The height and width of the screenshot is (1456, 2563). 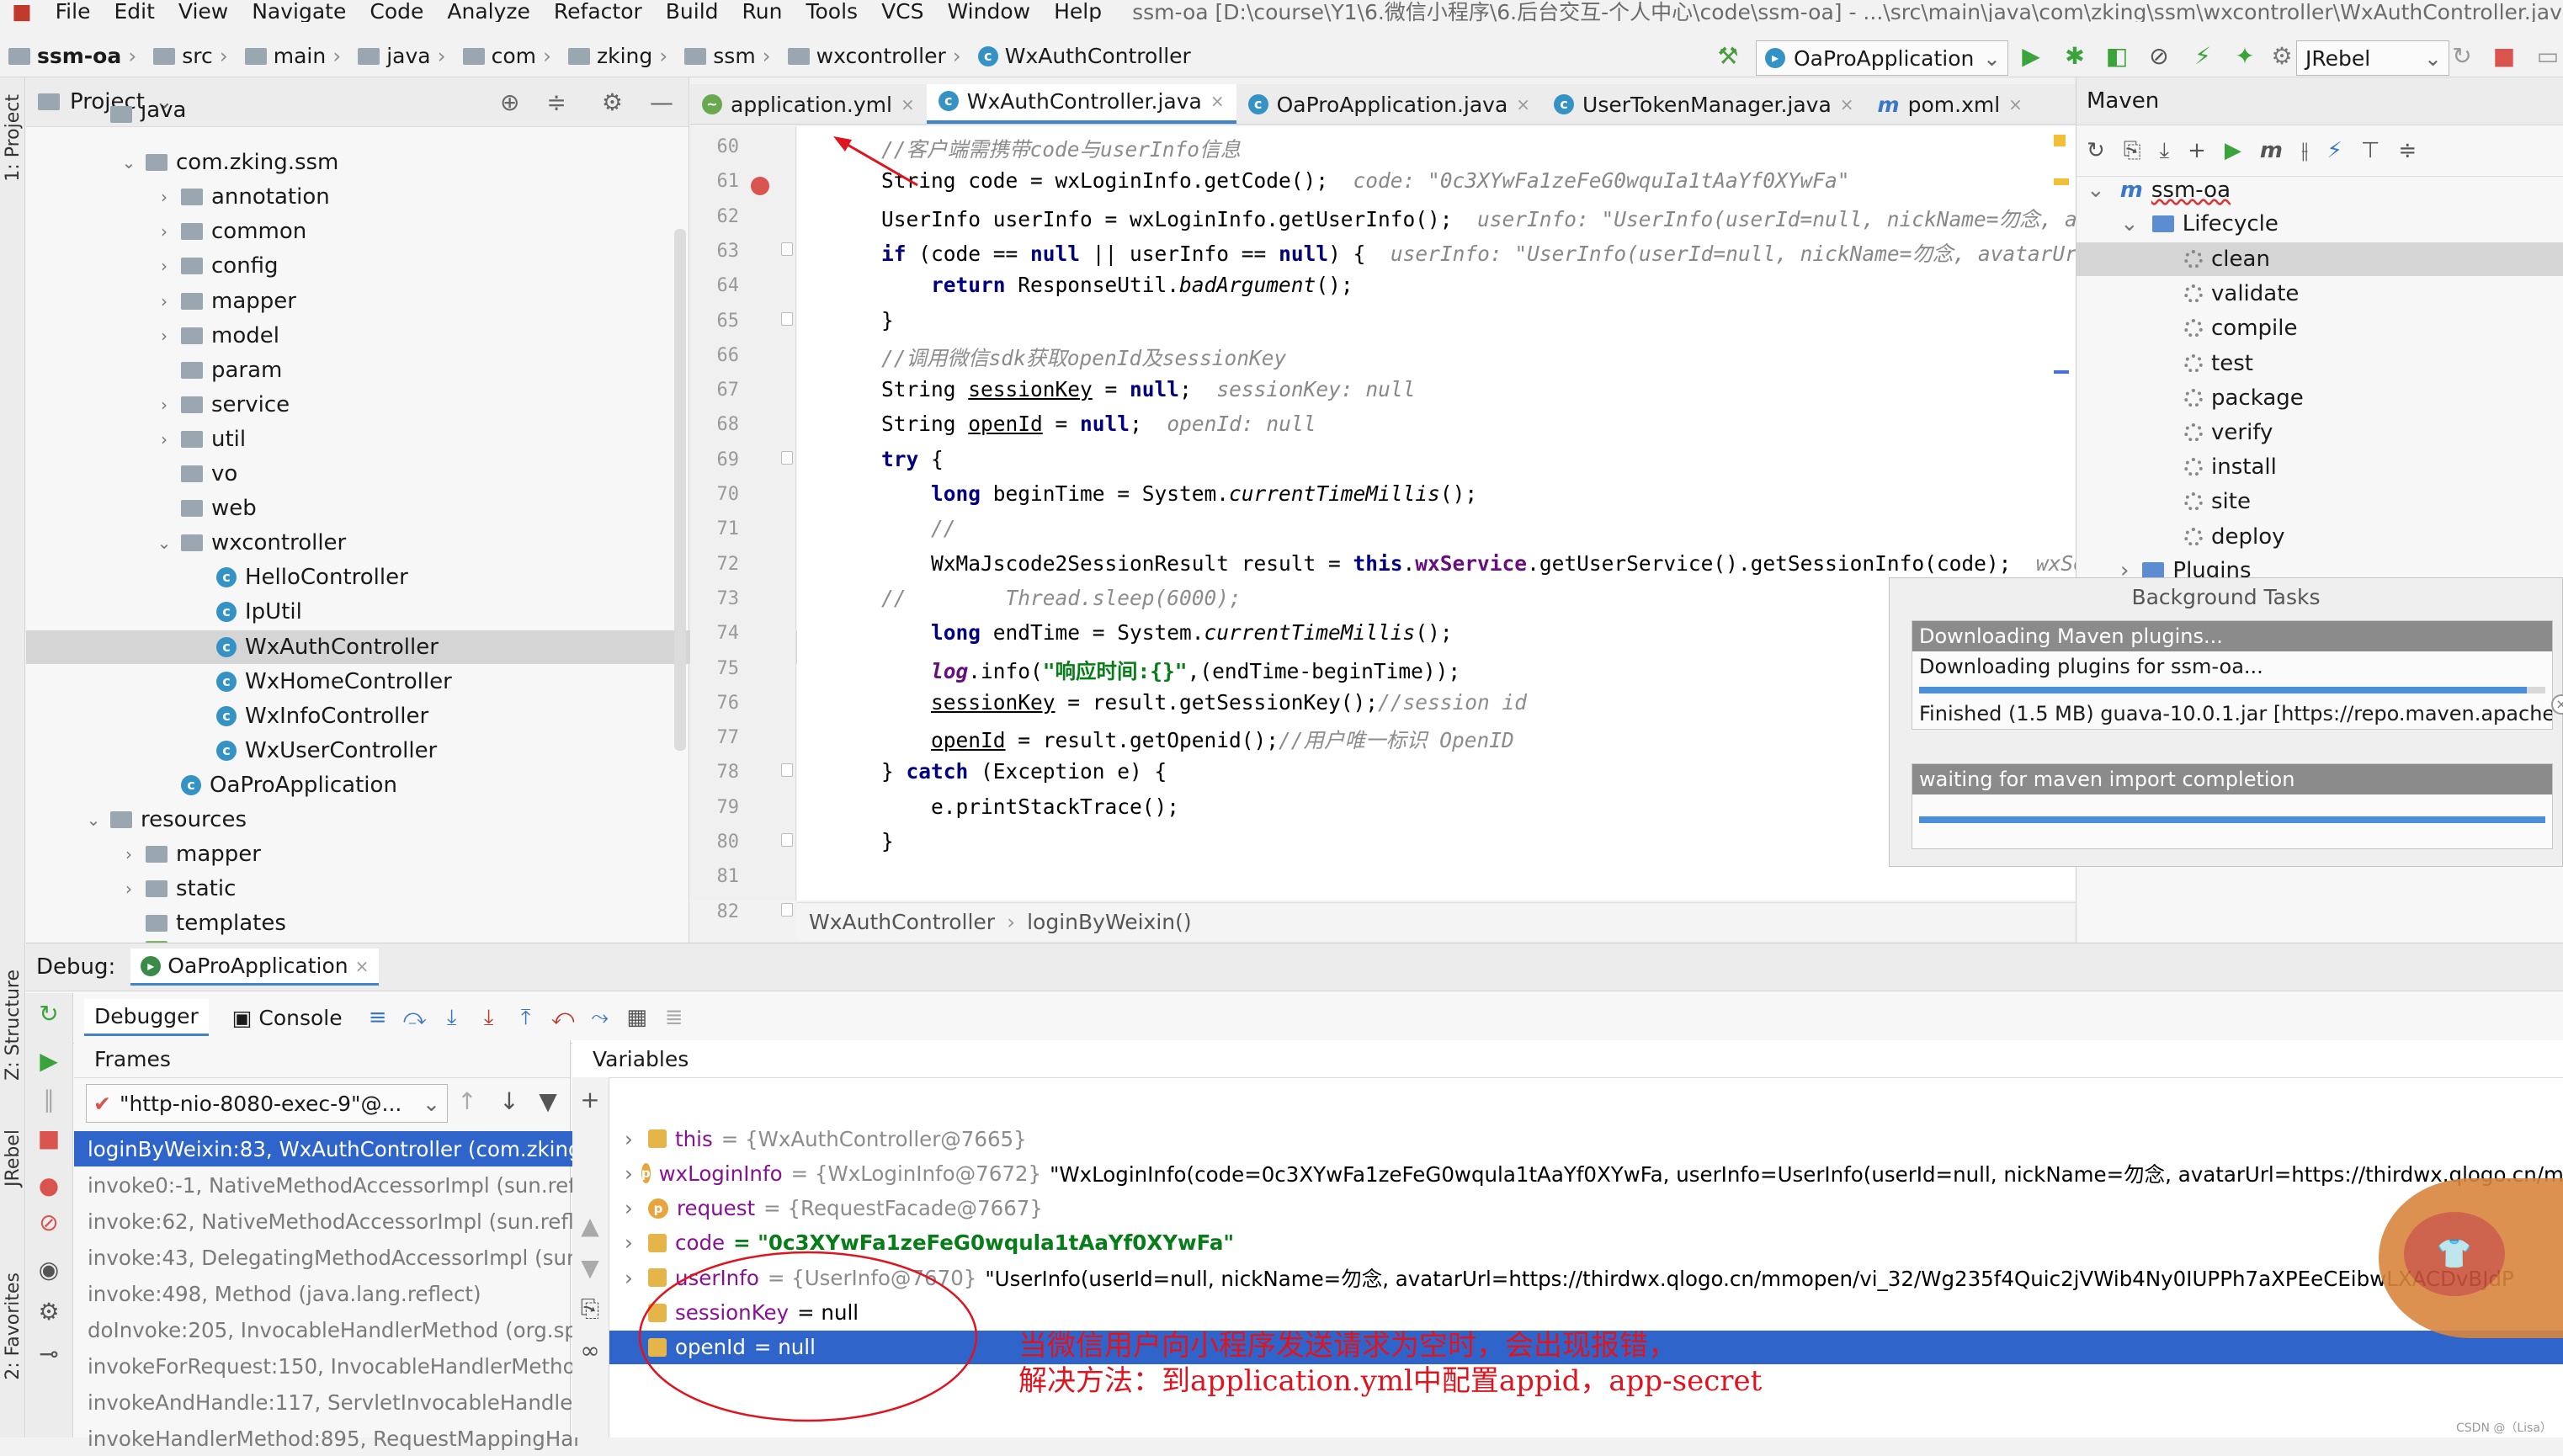 I want to click on menu-item: Refactor, so click(x=598, y=11).